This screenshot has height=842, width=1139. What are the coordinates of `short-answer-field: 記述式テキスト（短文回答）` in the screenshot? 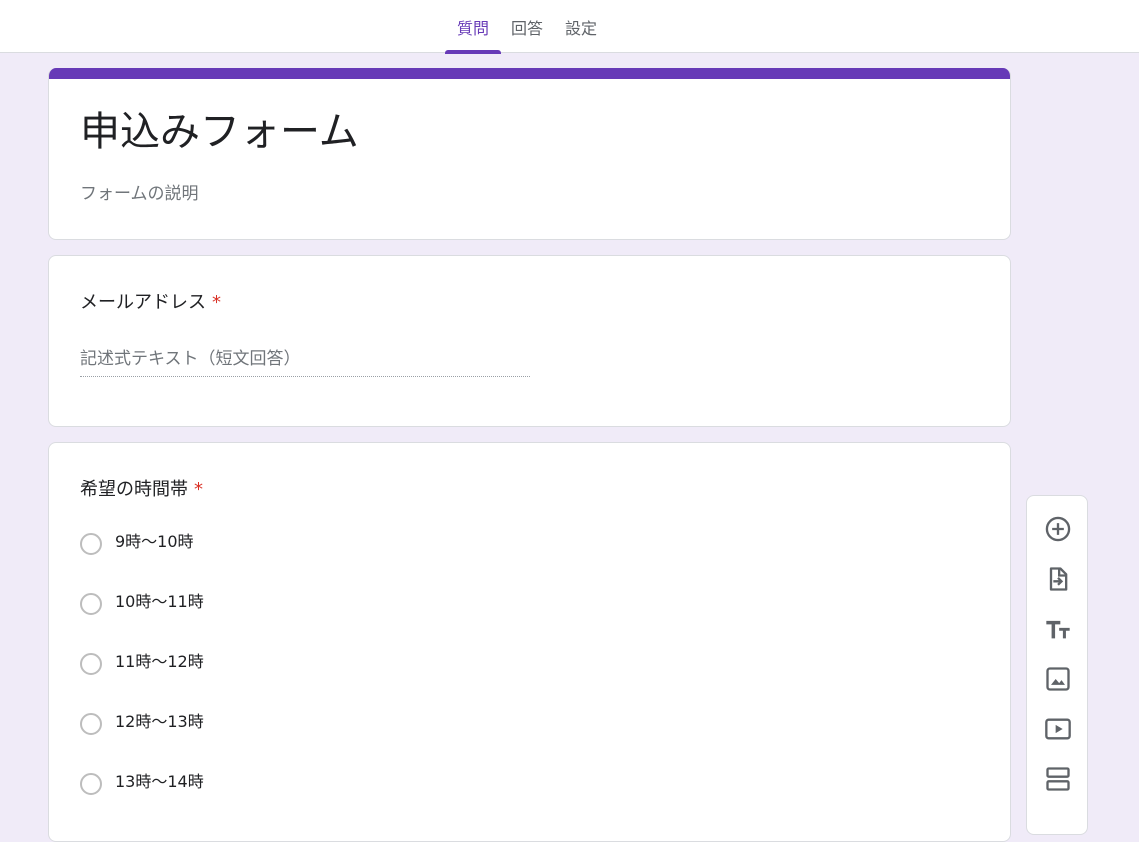 It's located at (305, 360).